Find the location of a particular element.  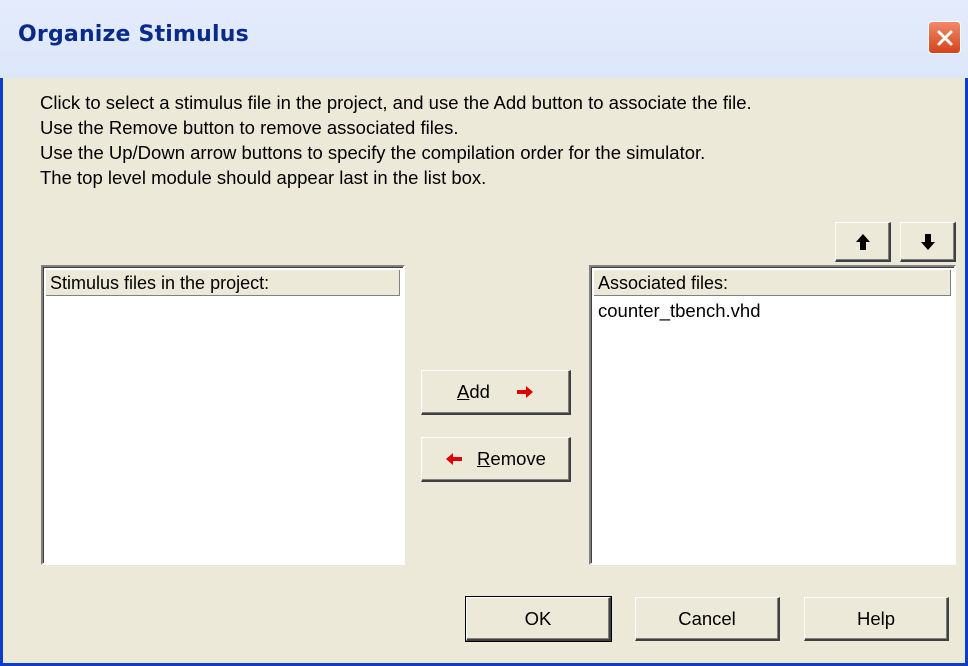

cancel-button: Cancel is located at coordinates (707, 619).